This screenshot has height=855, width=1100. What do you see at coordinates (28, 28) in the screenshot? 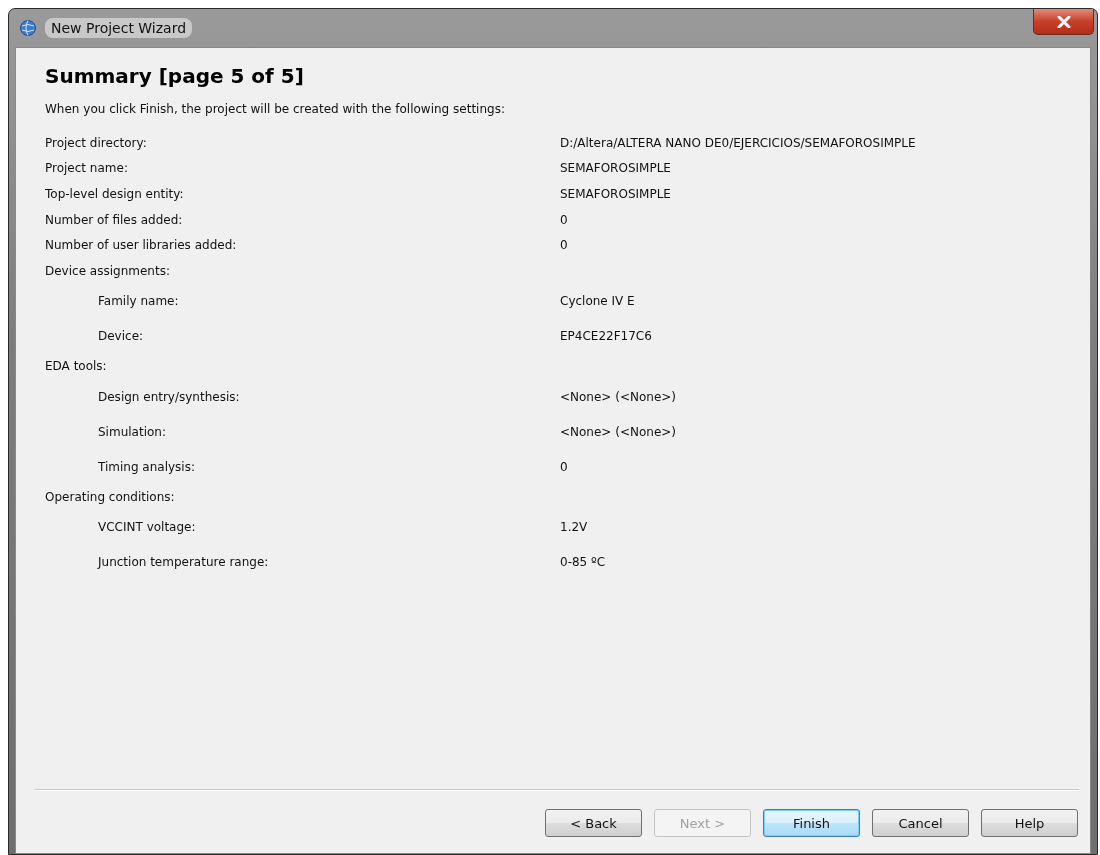
I see `globe-icon` at bounding box center [28, 28].